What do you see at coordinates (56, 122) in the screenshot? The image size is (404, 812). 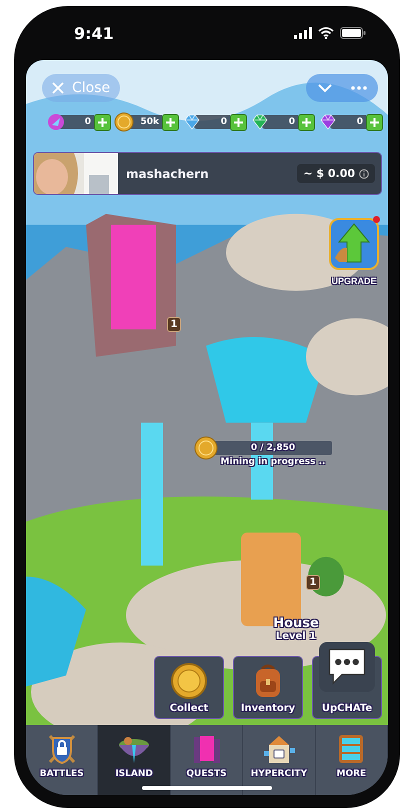 I see `crystal-icon` at bounding box center [56, 122].